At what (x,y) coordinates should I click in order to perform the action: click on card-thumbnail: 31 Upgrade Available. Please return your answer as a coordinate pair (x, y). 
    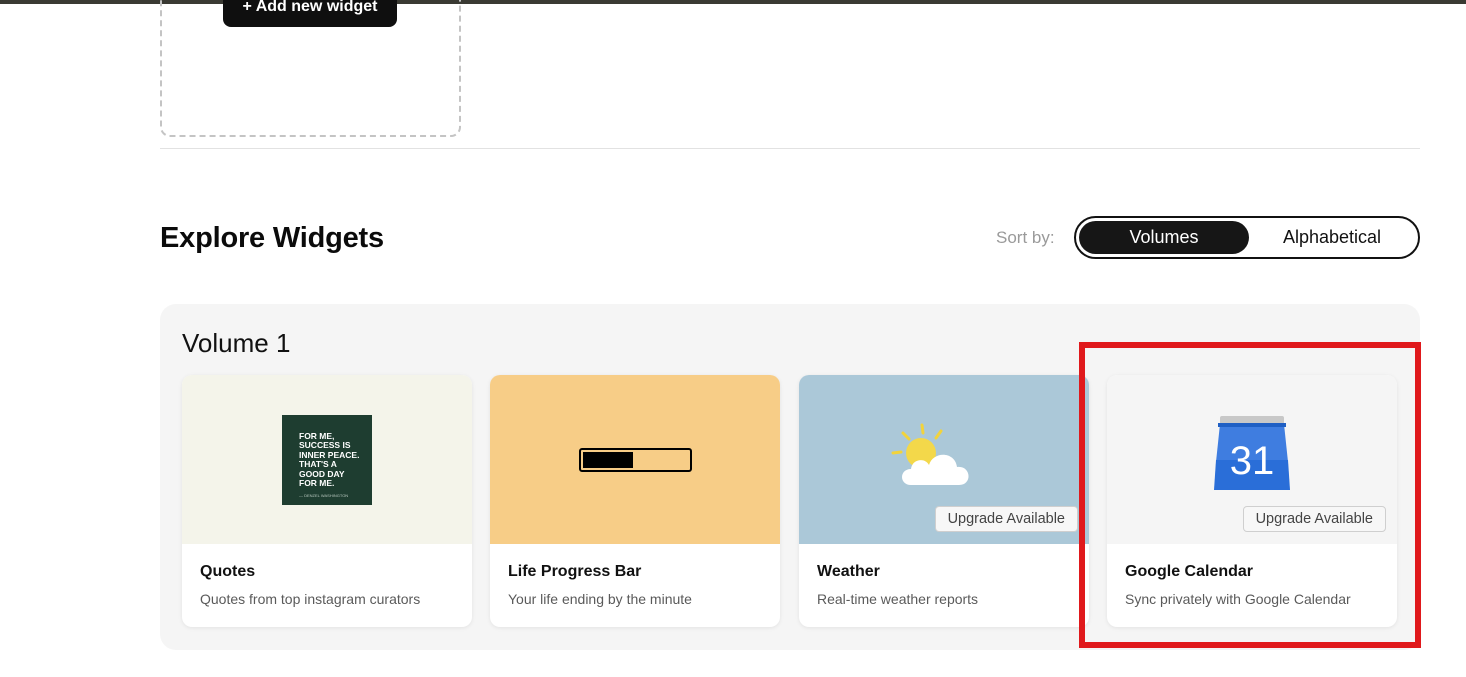
    Looking at the image, I should click on (1252, 459).